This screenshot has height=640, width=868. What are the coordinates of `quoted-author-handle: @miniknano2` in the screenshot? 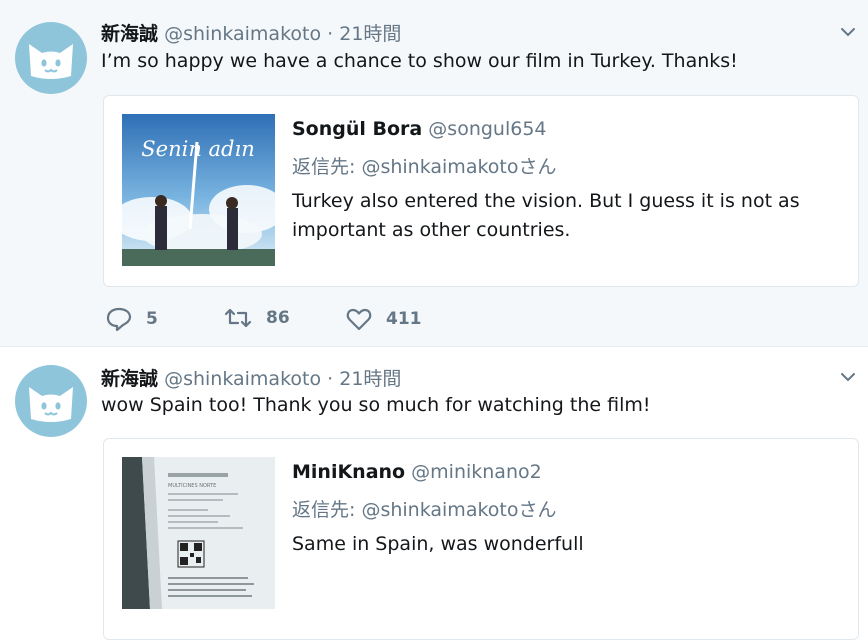 It's located at (476, 472).